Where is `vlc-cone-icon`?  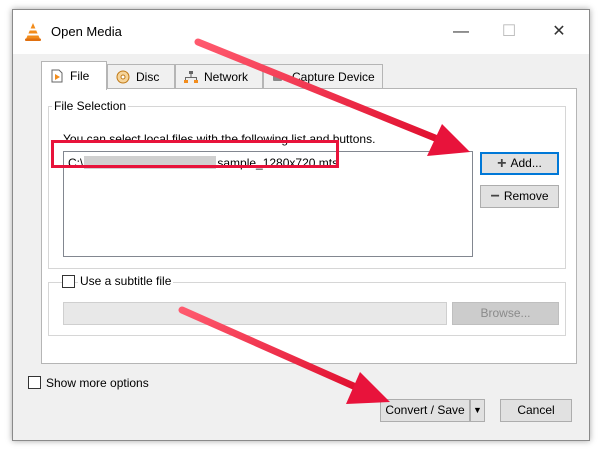 vlc-cone-icon is located at coordinates (33, 32).